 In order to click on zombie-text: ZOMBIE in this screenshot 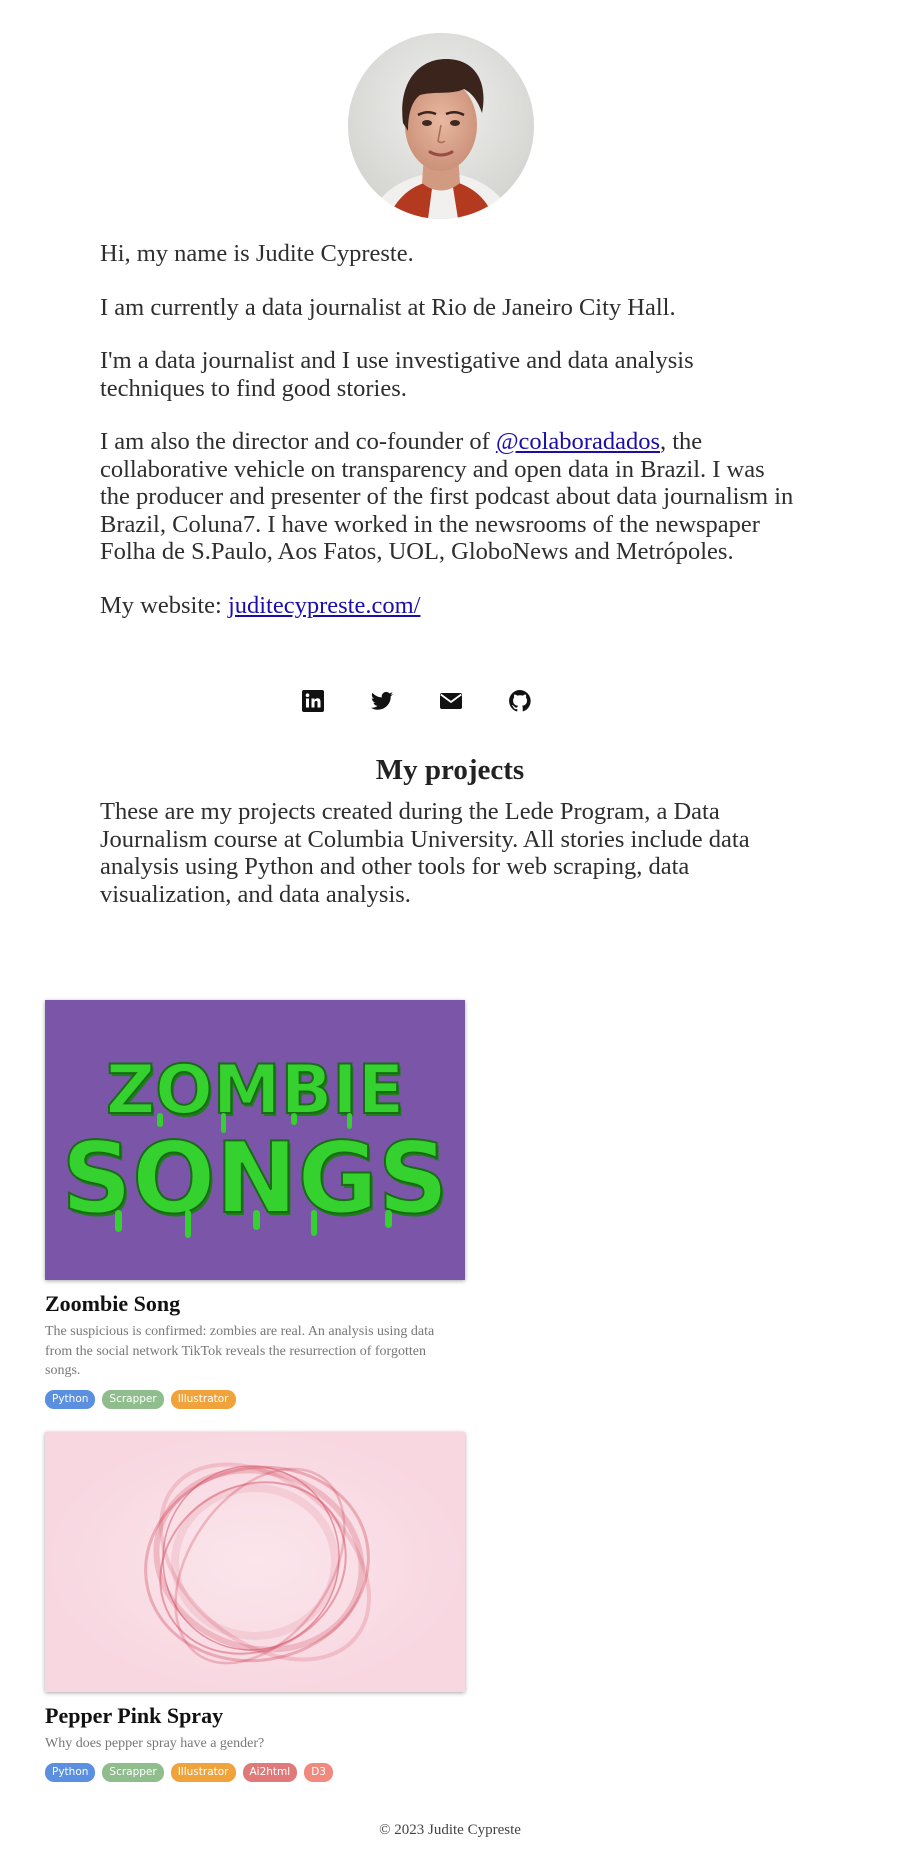, I will do `click(255, 1090)`.